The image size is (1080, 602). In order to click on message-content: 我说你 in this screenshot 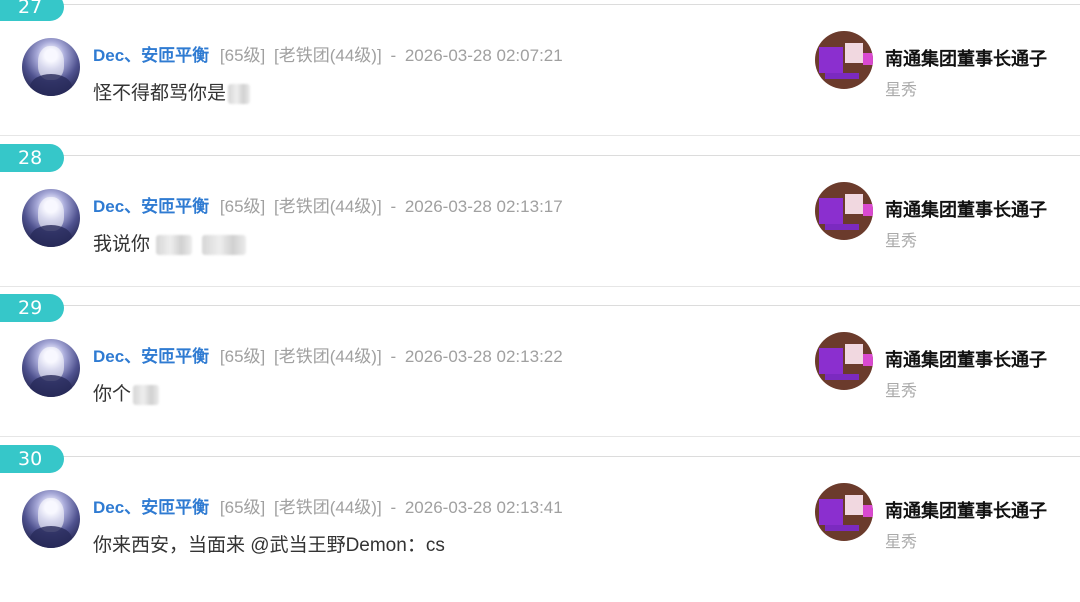, I will do `click(170, 242)`.